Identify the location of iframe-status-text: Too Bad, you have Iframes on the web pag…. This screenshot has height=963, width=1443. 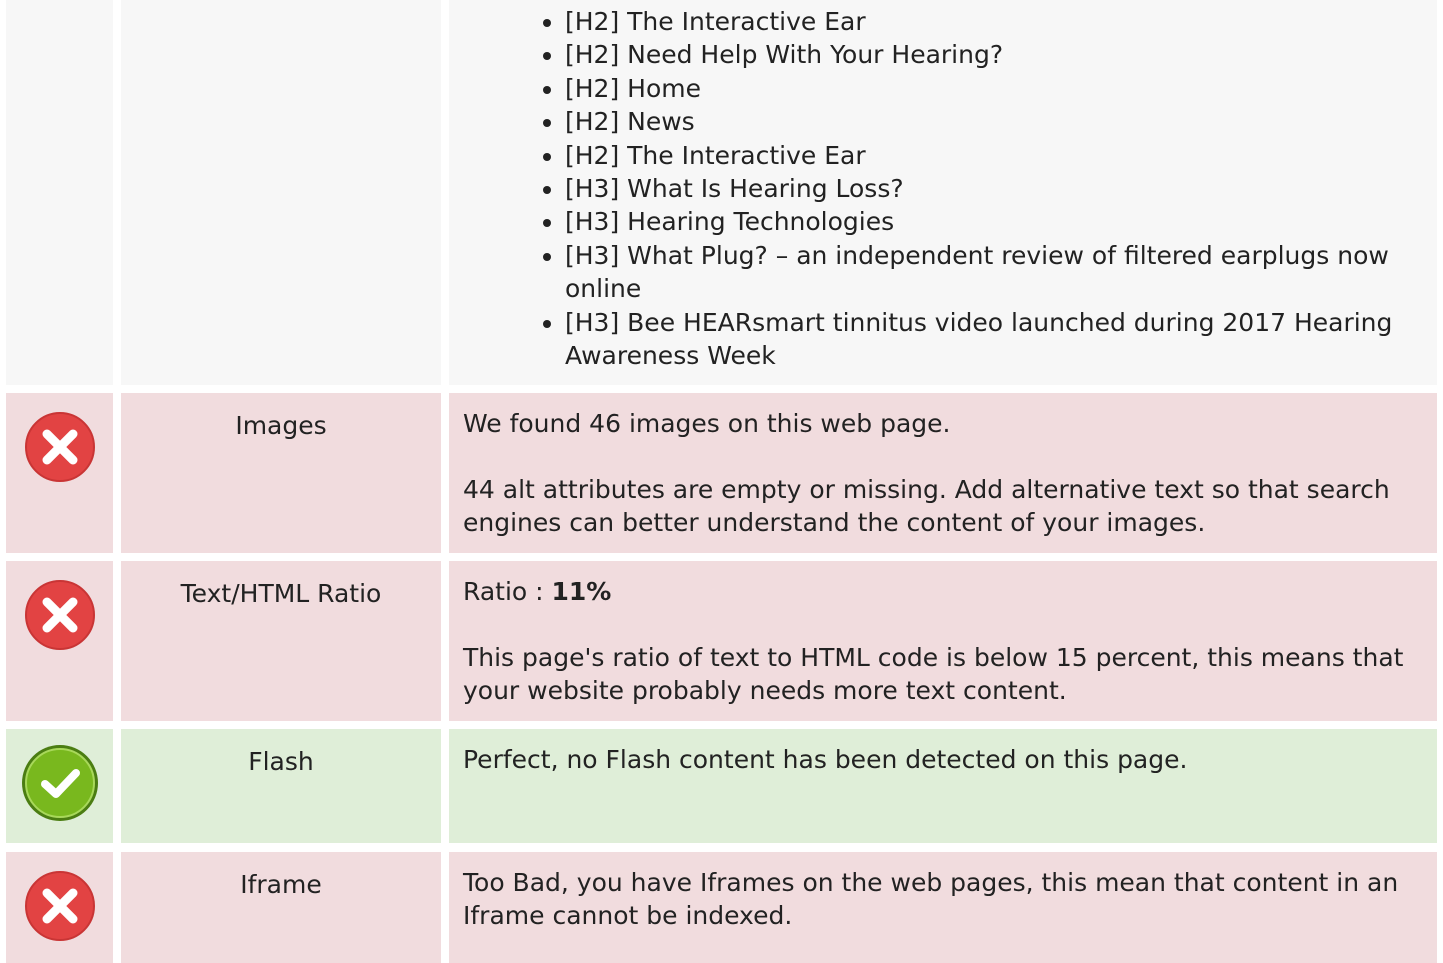
(931, 899).